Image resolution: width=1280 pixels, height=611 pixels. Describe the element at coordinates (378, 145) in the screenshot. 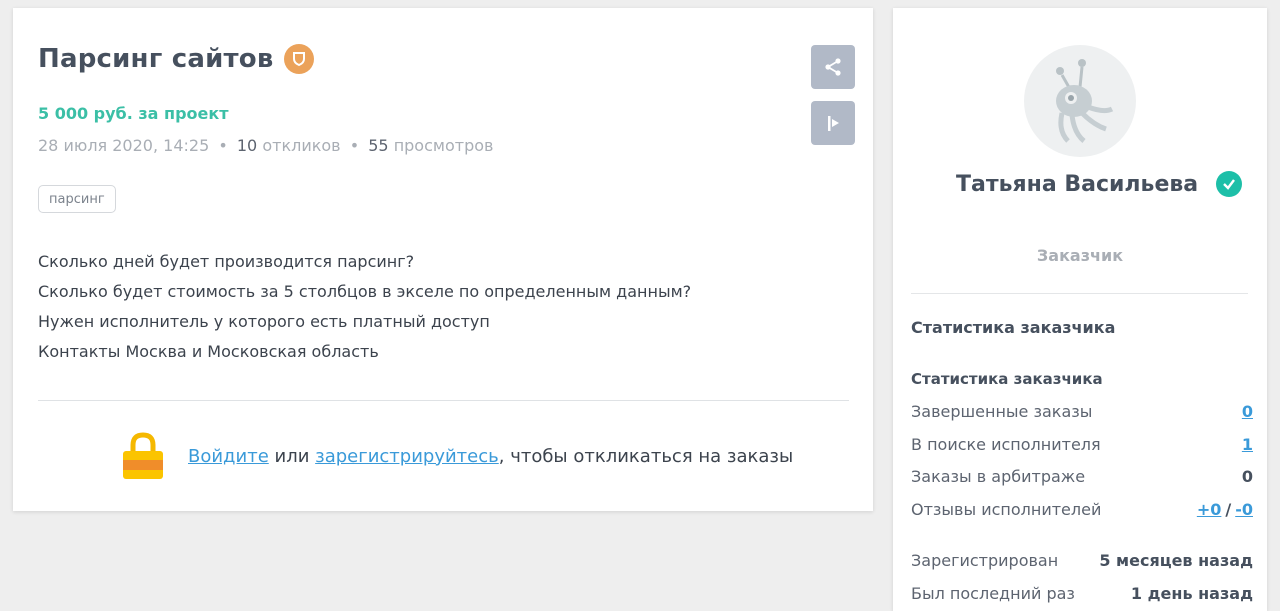

I see `views-count: 55` at that location.